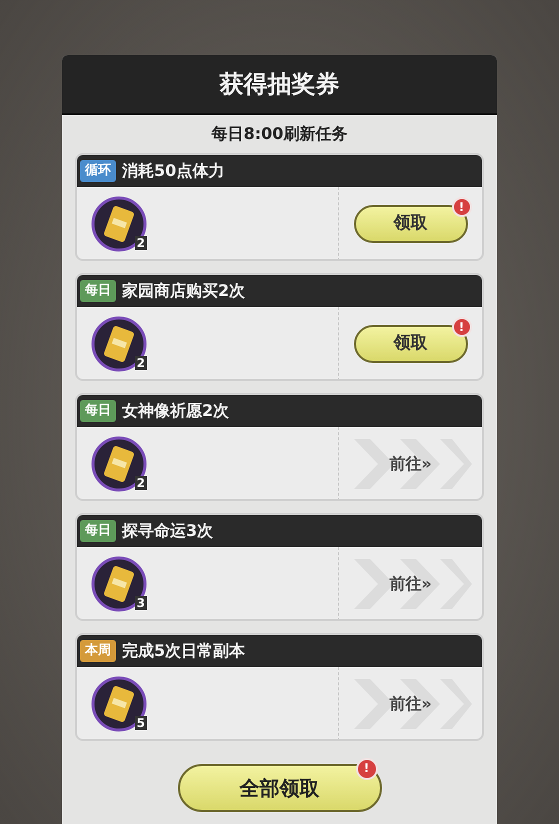  I want to click on task-tag: 循环, so click(98, 171).